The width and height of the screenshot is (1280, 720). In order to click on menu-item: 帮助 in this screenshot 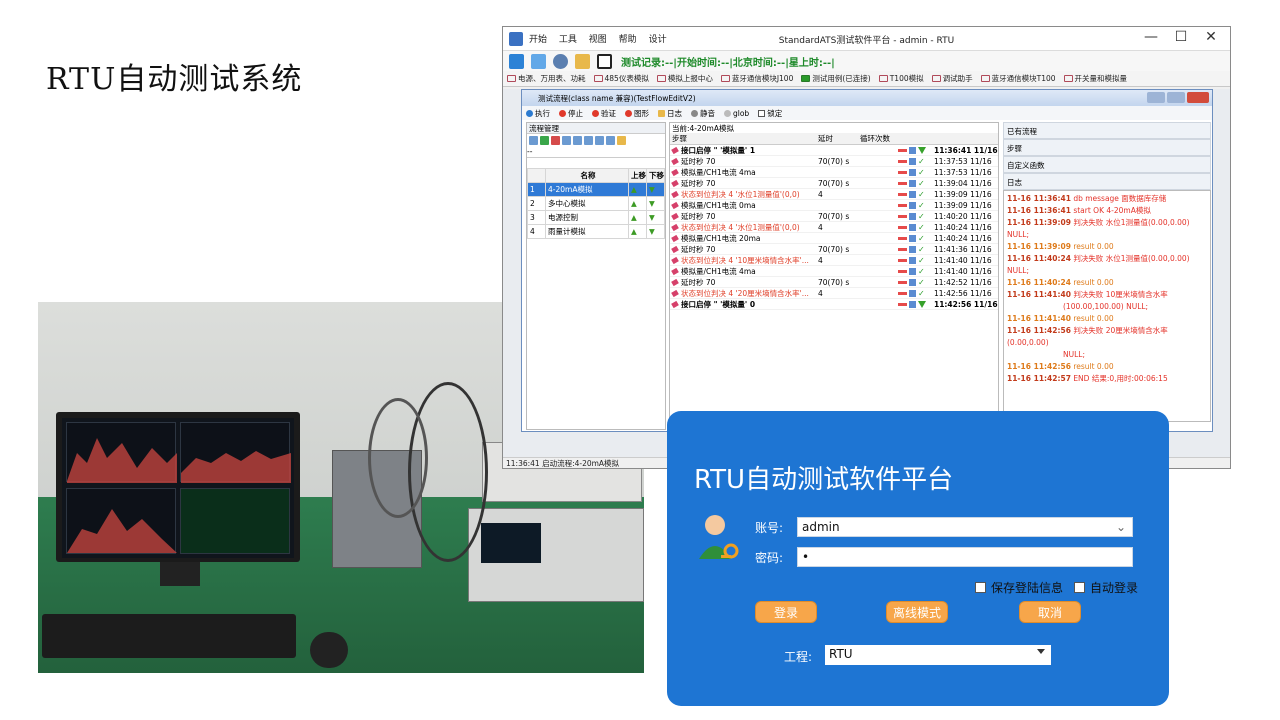, I will do `click(628, 40)`.